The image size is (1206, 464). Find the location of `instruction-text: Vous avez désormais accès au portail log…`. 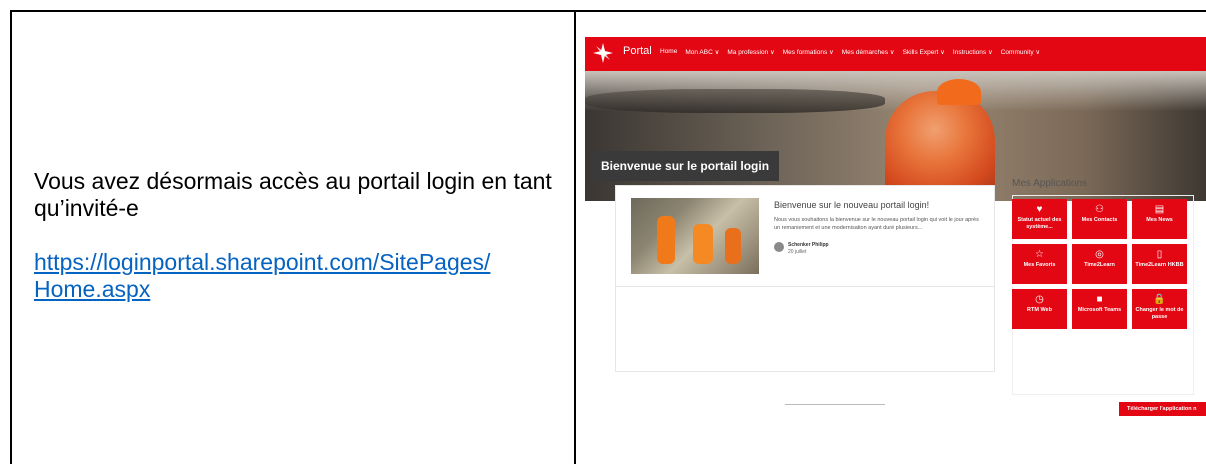

instruction-text: Vous avez désormais accès au portail log… is located at coordinates (293, 194).